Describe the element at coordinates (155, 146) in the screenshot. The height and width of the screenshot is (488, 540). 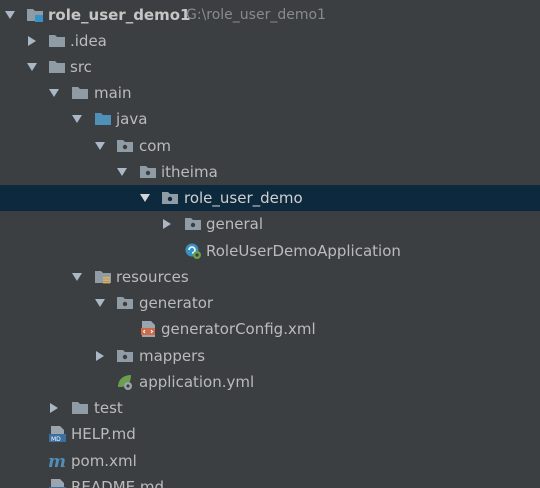
I see `tree-node-label: com` at that location.